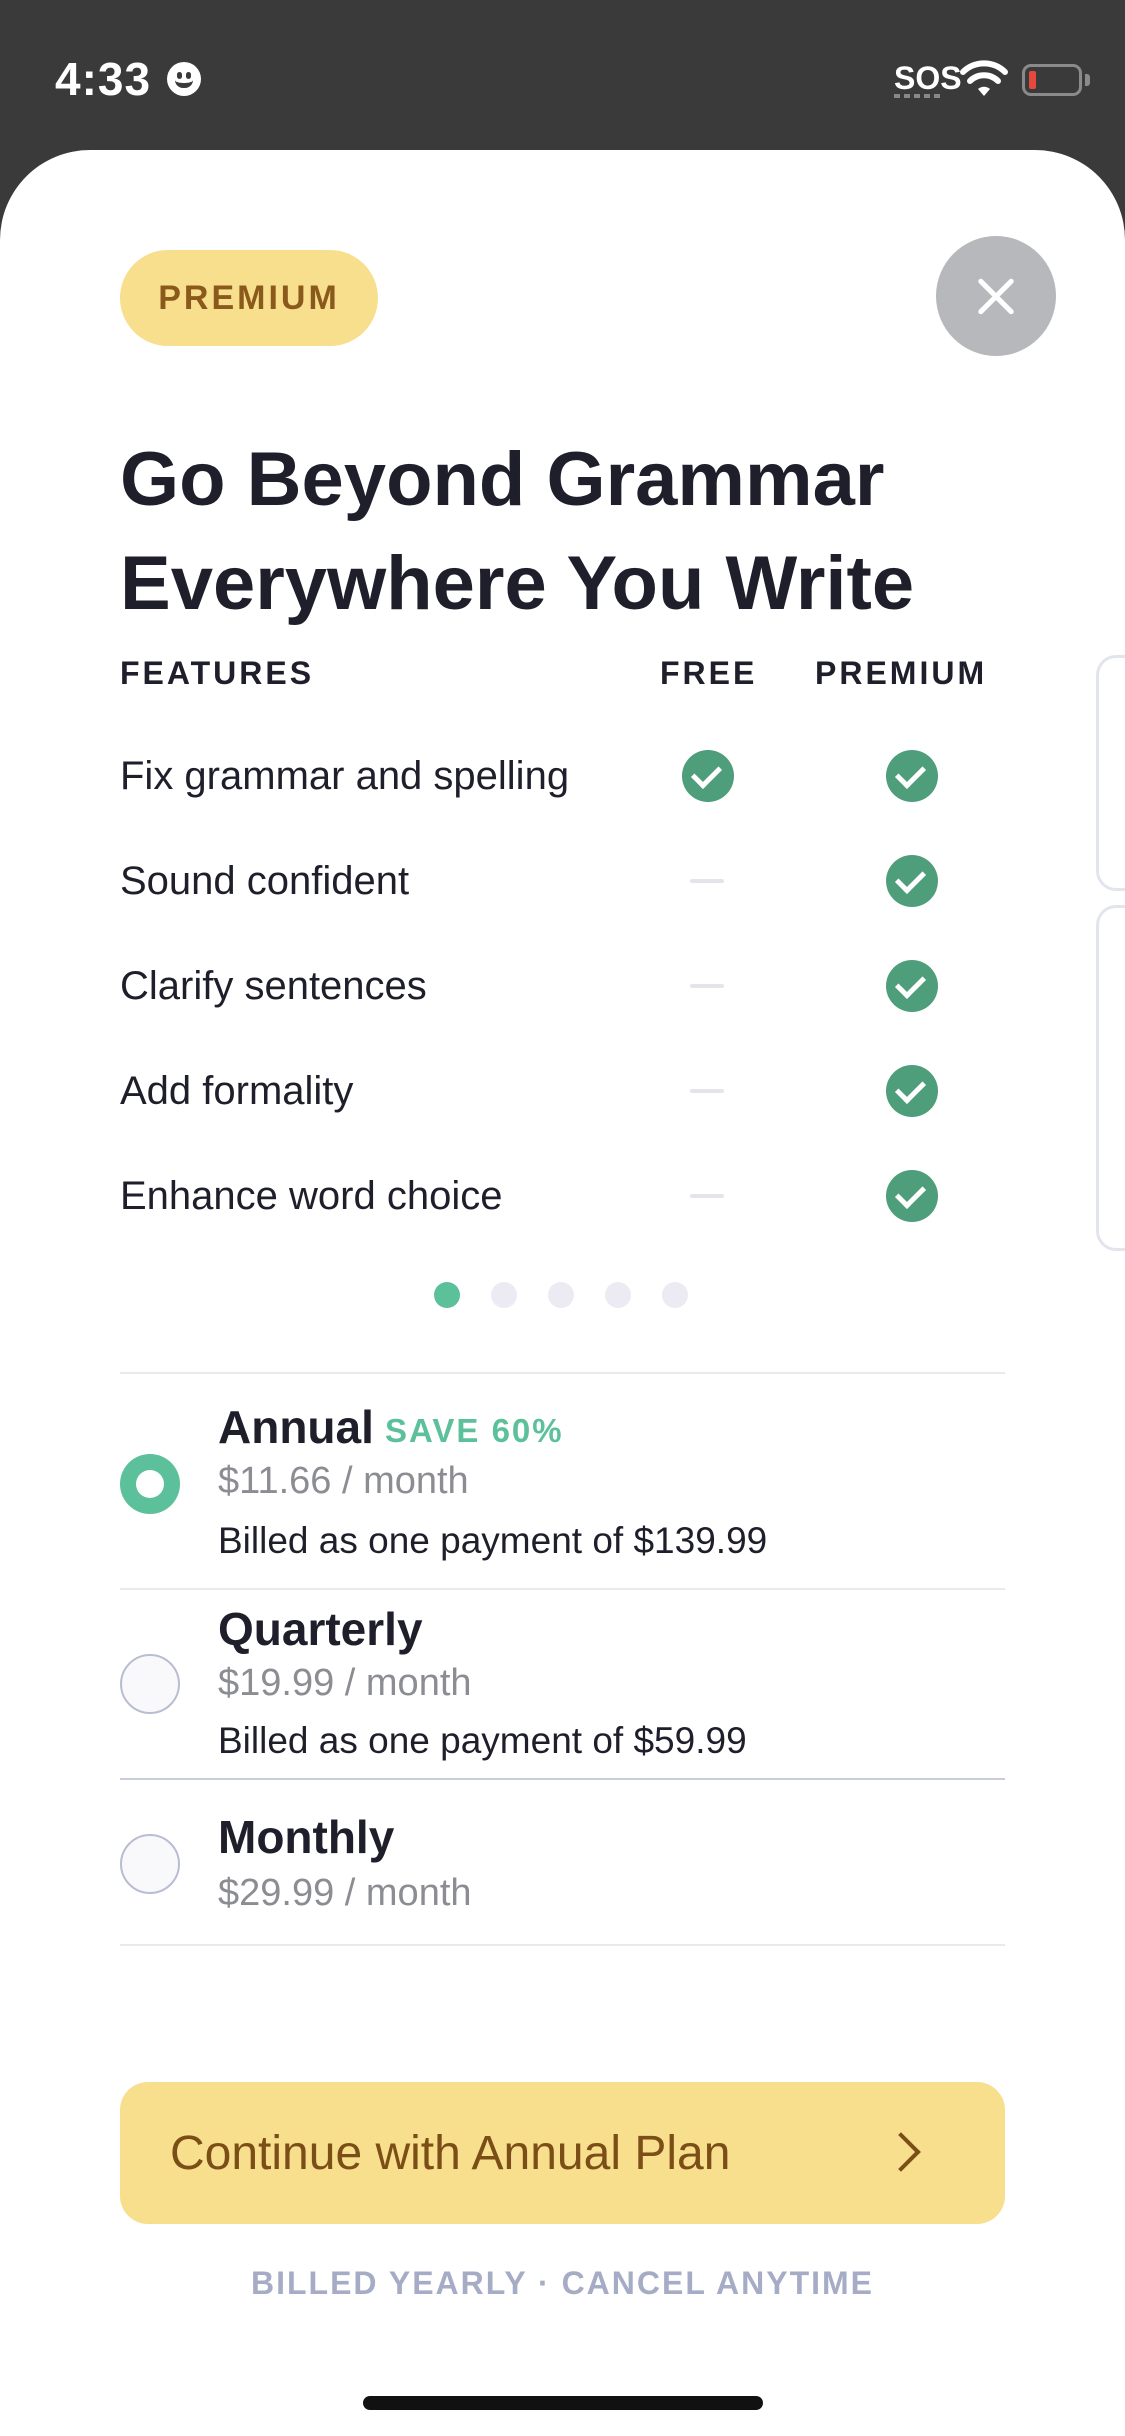  Describe the element at coordinates (450, 2153) in the screenshot. I see `continue-button-label: Continue with Annual Plan` at that location.